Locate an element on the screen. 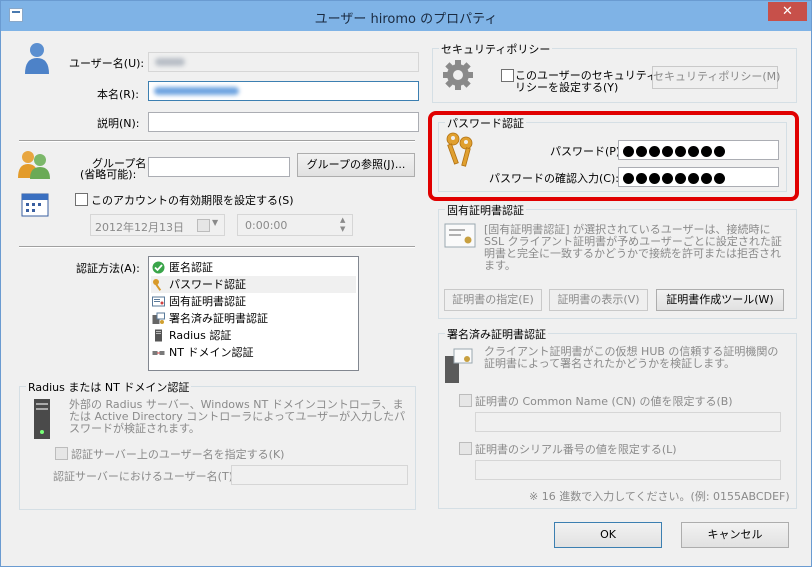  auth-option-label: 固有証明書認証 is located at coordinates (207, 301).